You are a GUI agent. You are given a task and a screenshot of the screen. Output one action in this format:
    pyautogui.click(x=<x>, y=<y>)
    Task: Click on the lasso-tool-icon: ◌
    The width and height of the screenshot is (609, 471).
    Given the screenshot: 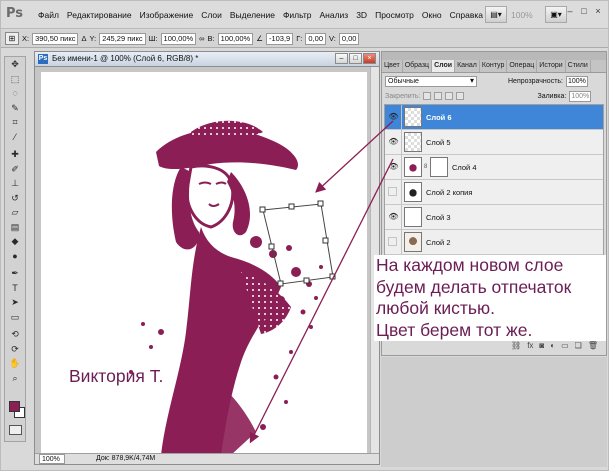 What is the action you would take?
    pyautogui.click(x=15, y=93)
    